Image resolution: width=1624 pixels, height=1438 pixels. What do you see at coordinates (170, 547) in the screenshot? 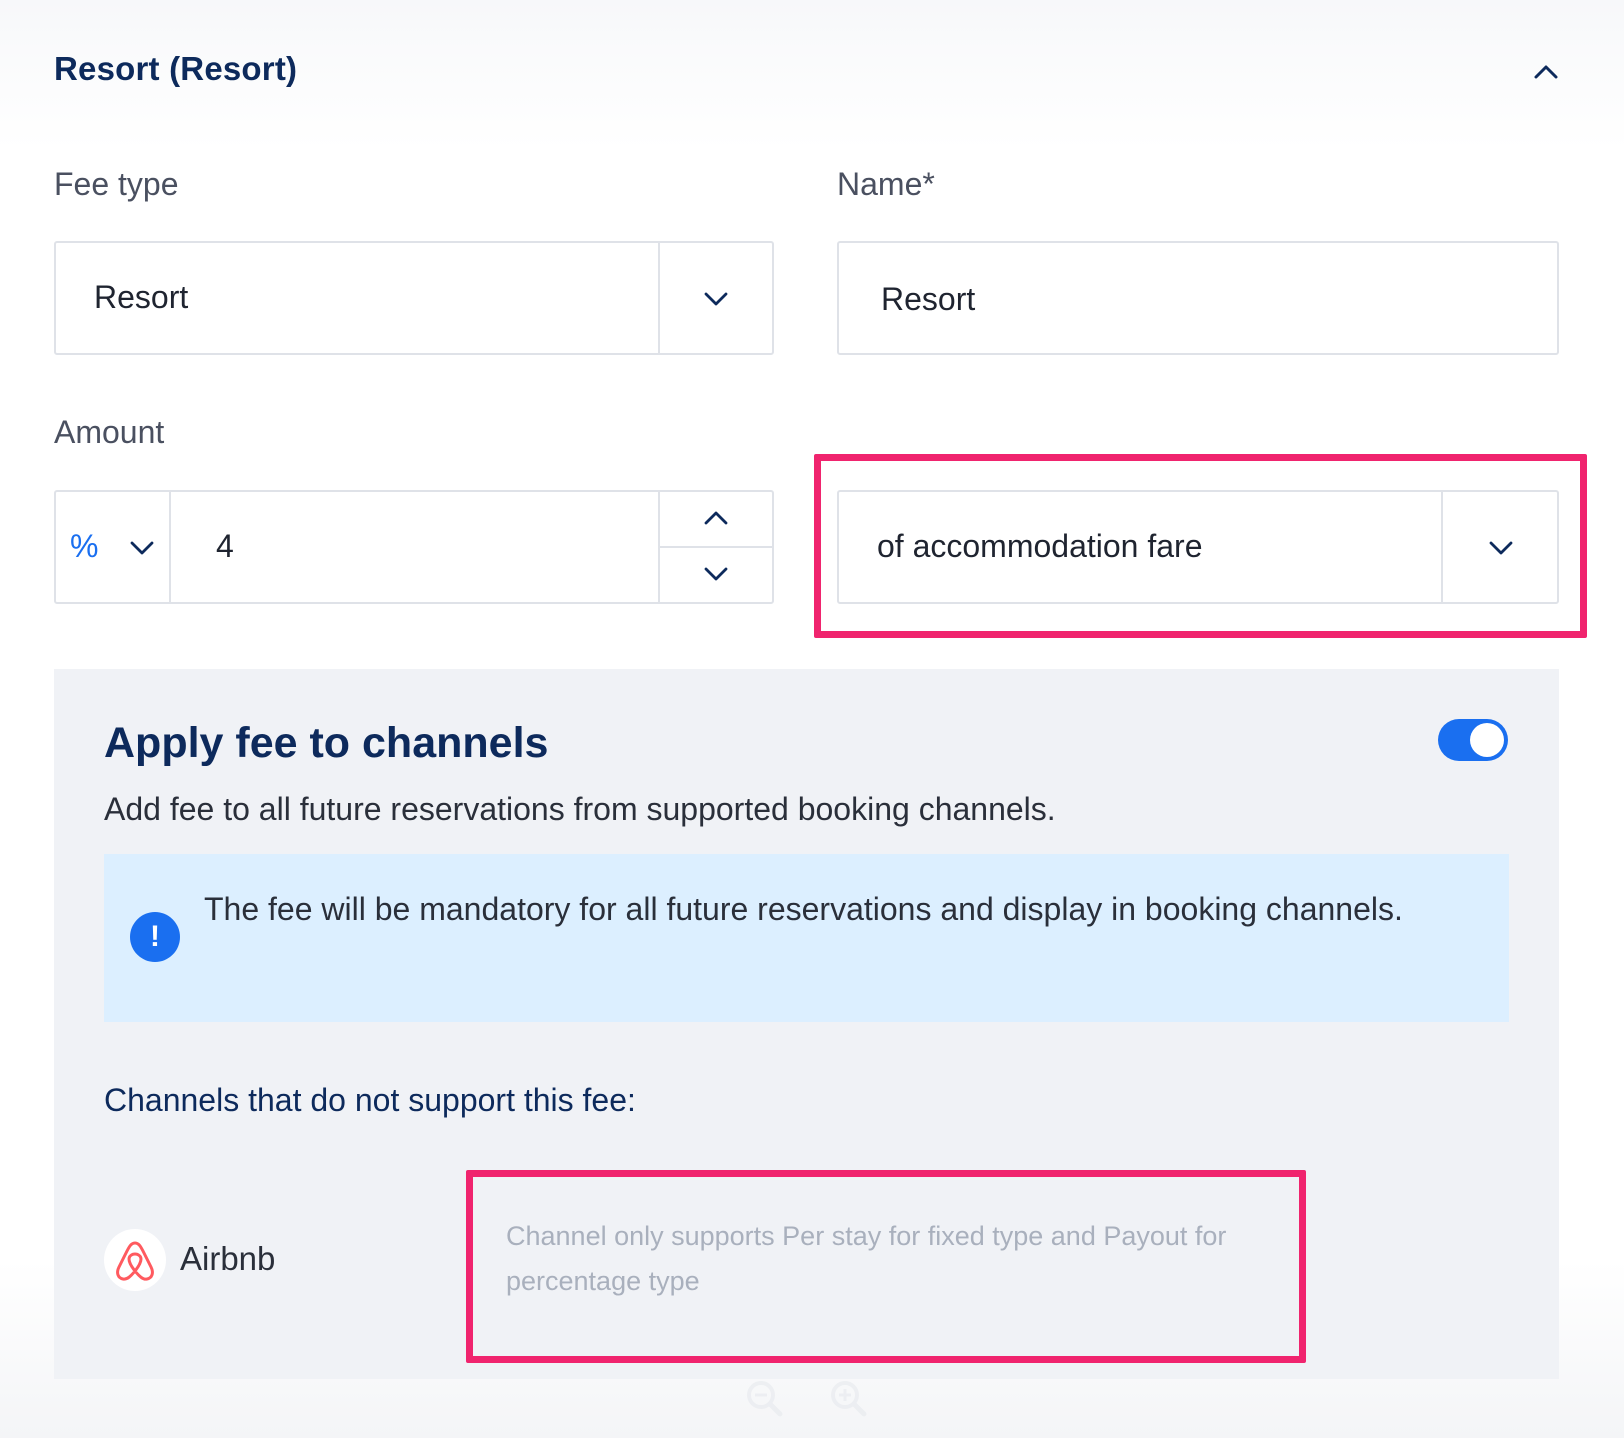
I see `unit-divider` at bounding box center [170, 547].